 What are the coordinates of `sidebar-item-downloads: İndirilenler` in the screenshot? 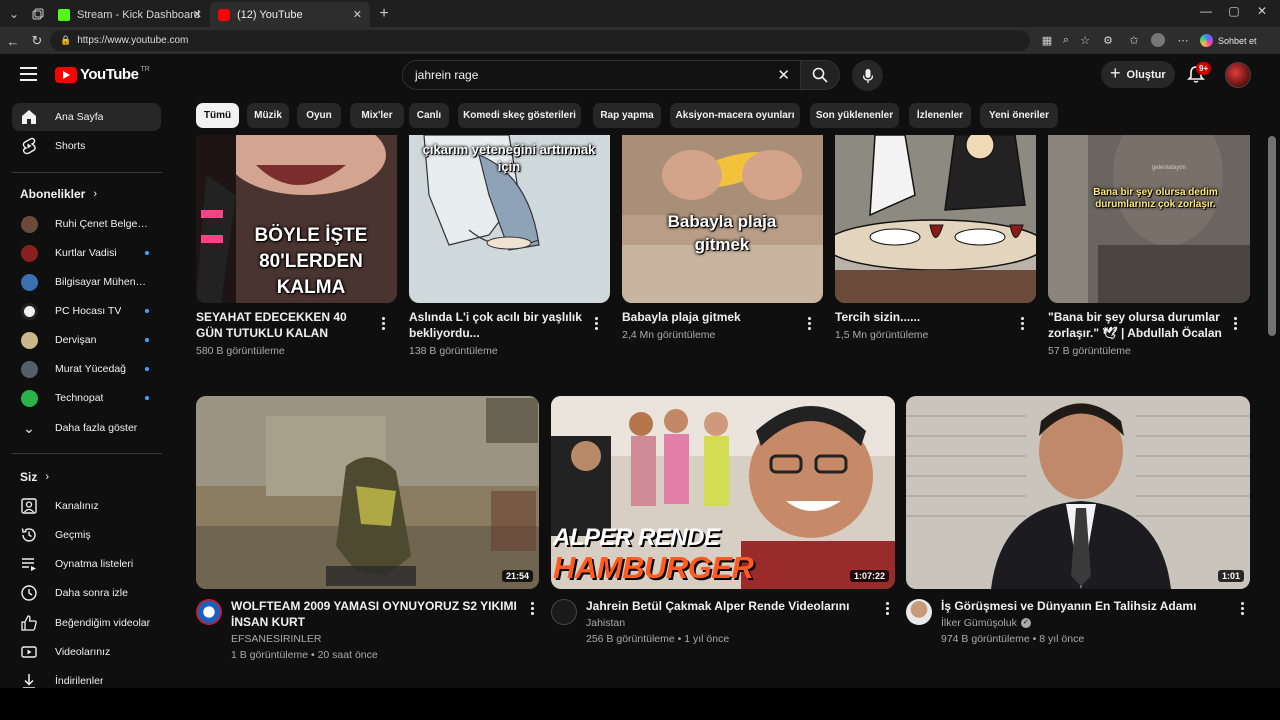 It's located at (86, 677).